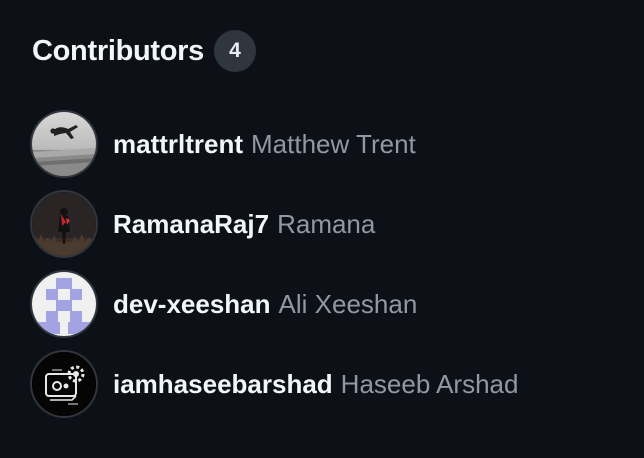 This screenshot has height=458, width=644. What do you see at coordinates (192, 304) in the screenshot?
I see `contributor-login: dev-xeeshan` at bounding box center [192, 304].